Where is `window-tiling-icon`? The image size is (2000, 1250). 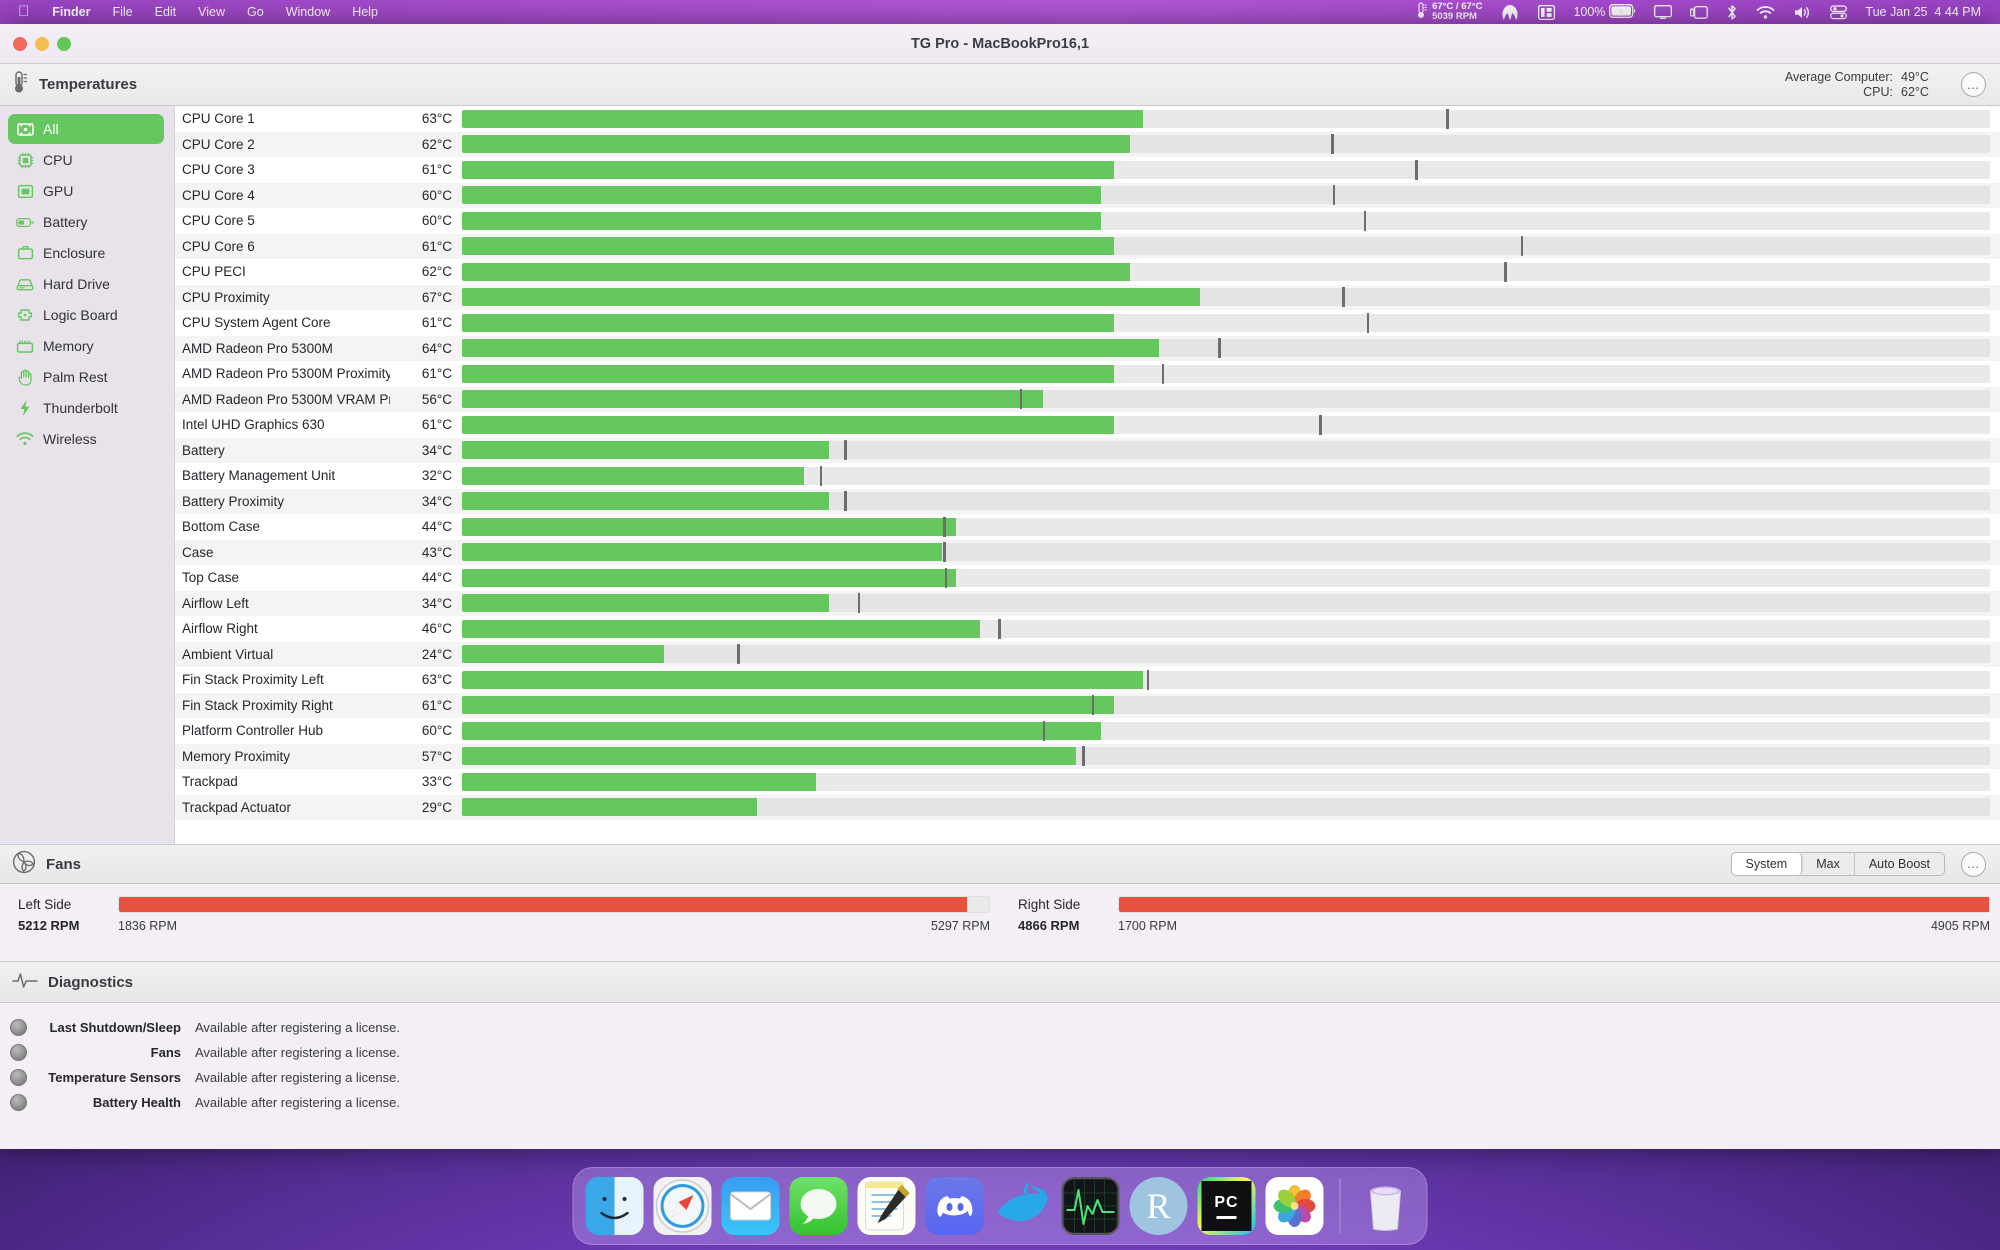 window-tiling-icon is located at coordinates (1546, 12).